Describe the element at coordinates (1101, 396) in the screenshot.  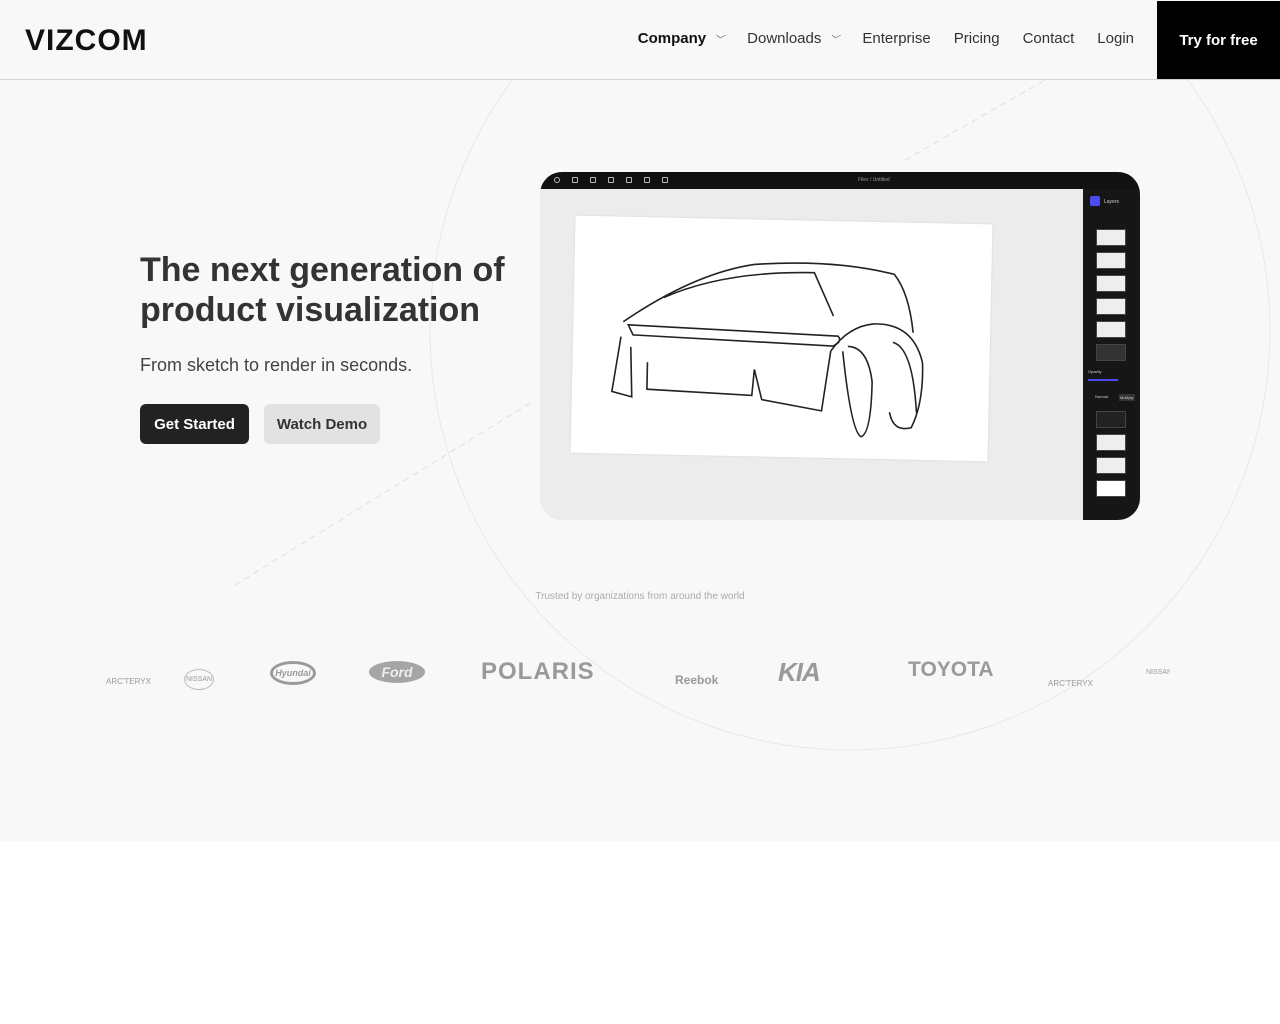
I see `blend-normal: Normal` at that location.